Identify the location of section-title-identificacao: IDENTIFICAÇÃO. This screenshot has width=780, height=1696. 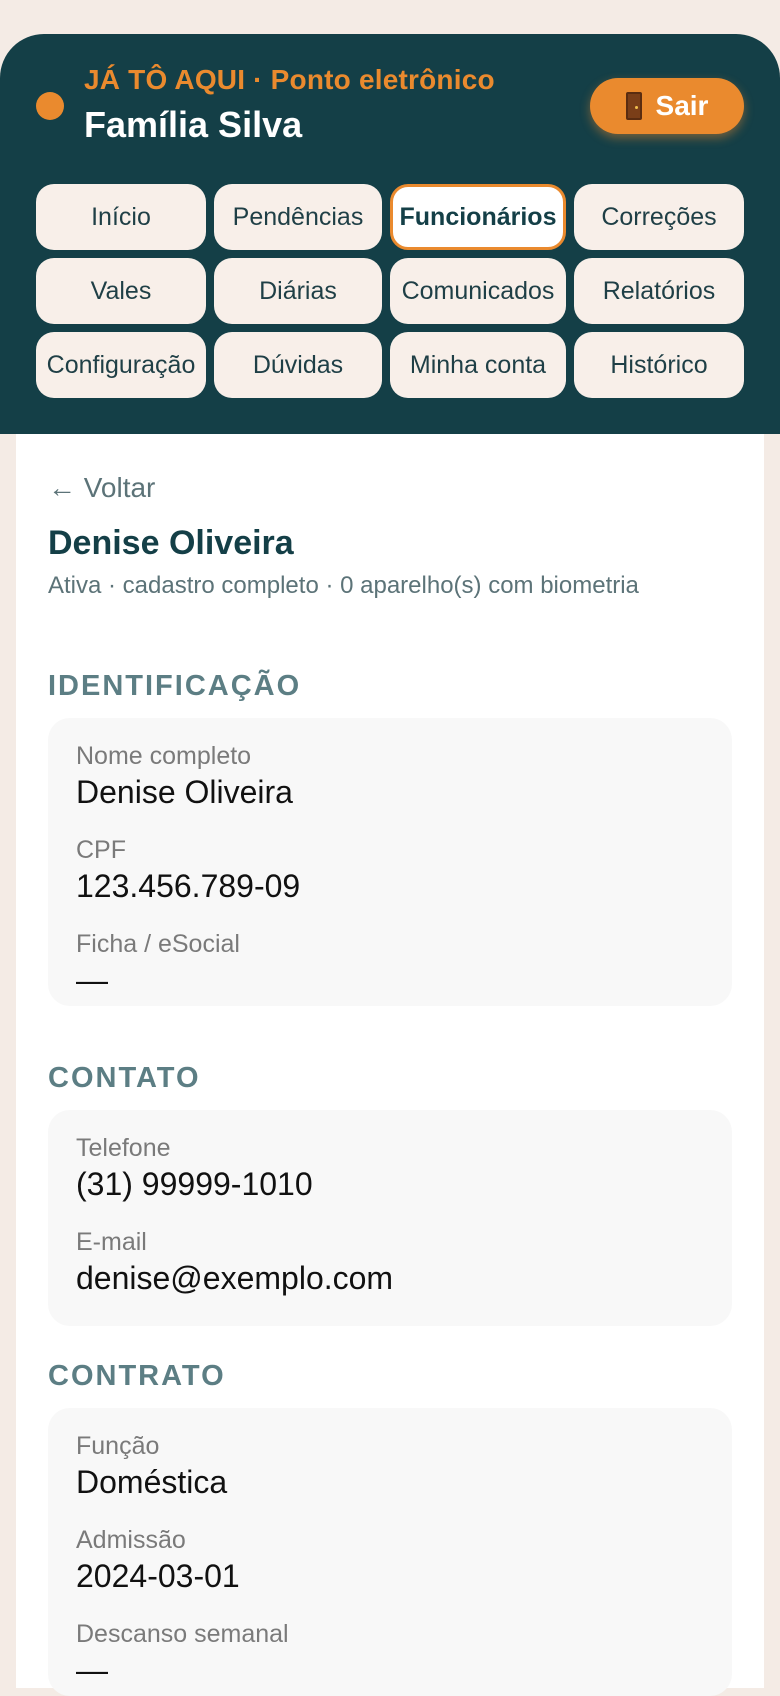
(175, 686).